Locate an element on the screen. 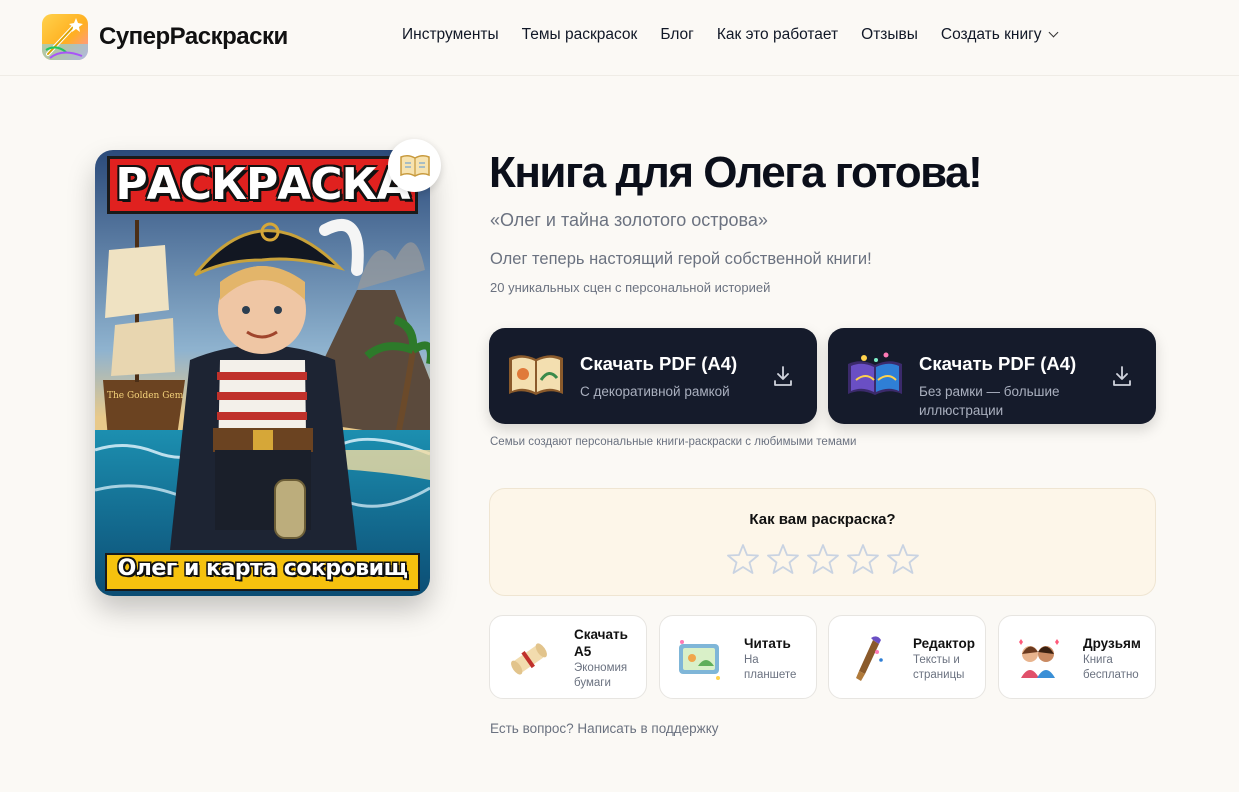 The image size is (1239, 792). cover-title: РАСКРАСКА is located at coordinates (262, 184).